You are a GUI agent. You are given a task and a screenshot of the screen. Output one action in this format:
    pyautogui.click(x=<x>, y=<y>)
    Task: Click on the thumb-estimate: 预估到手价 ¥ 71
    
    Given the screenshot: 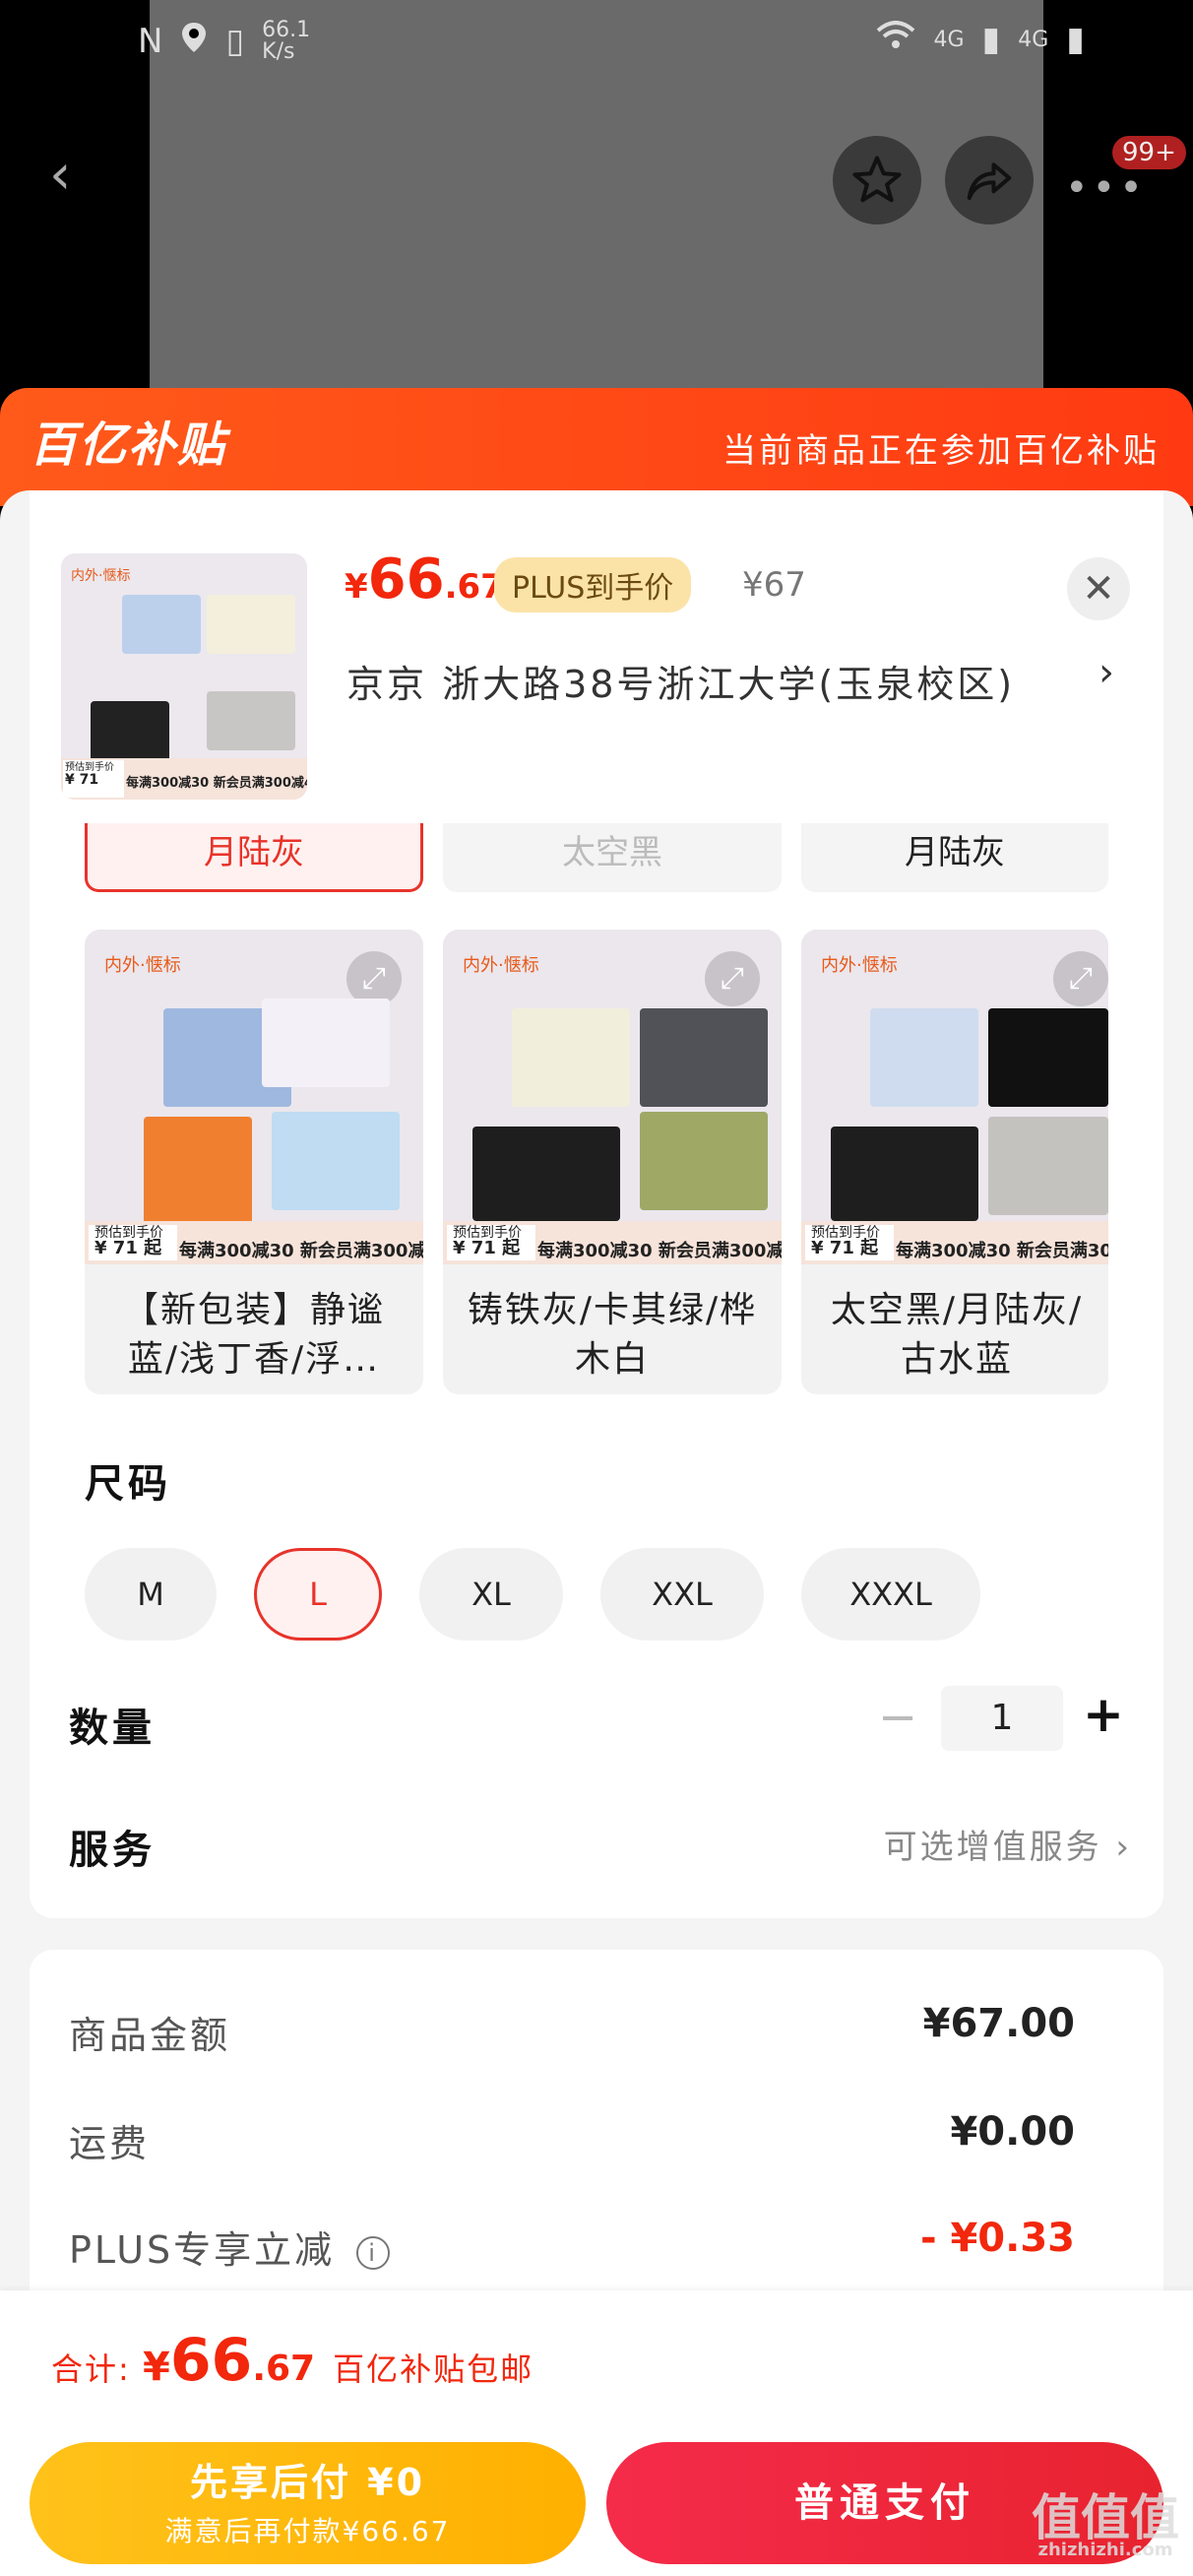 What is the action you would take?
    pyautogui.click(x=93, y=779)
    